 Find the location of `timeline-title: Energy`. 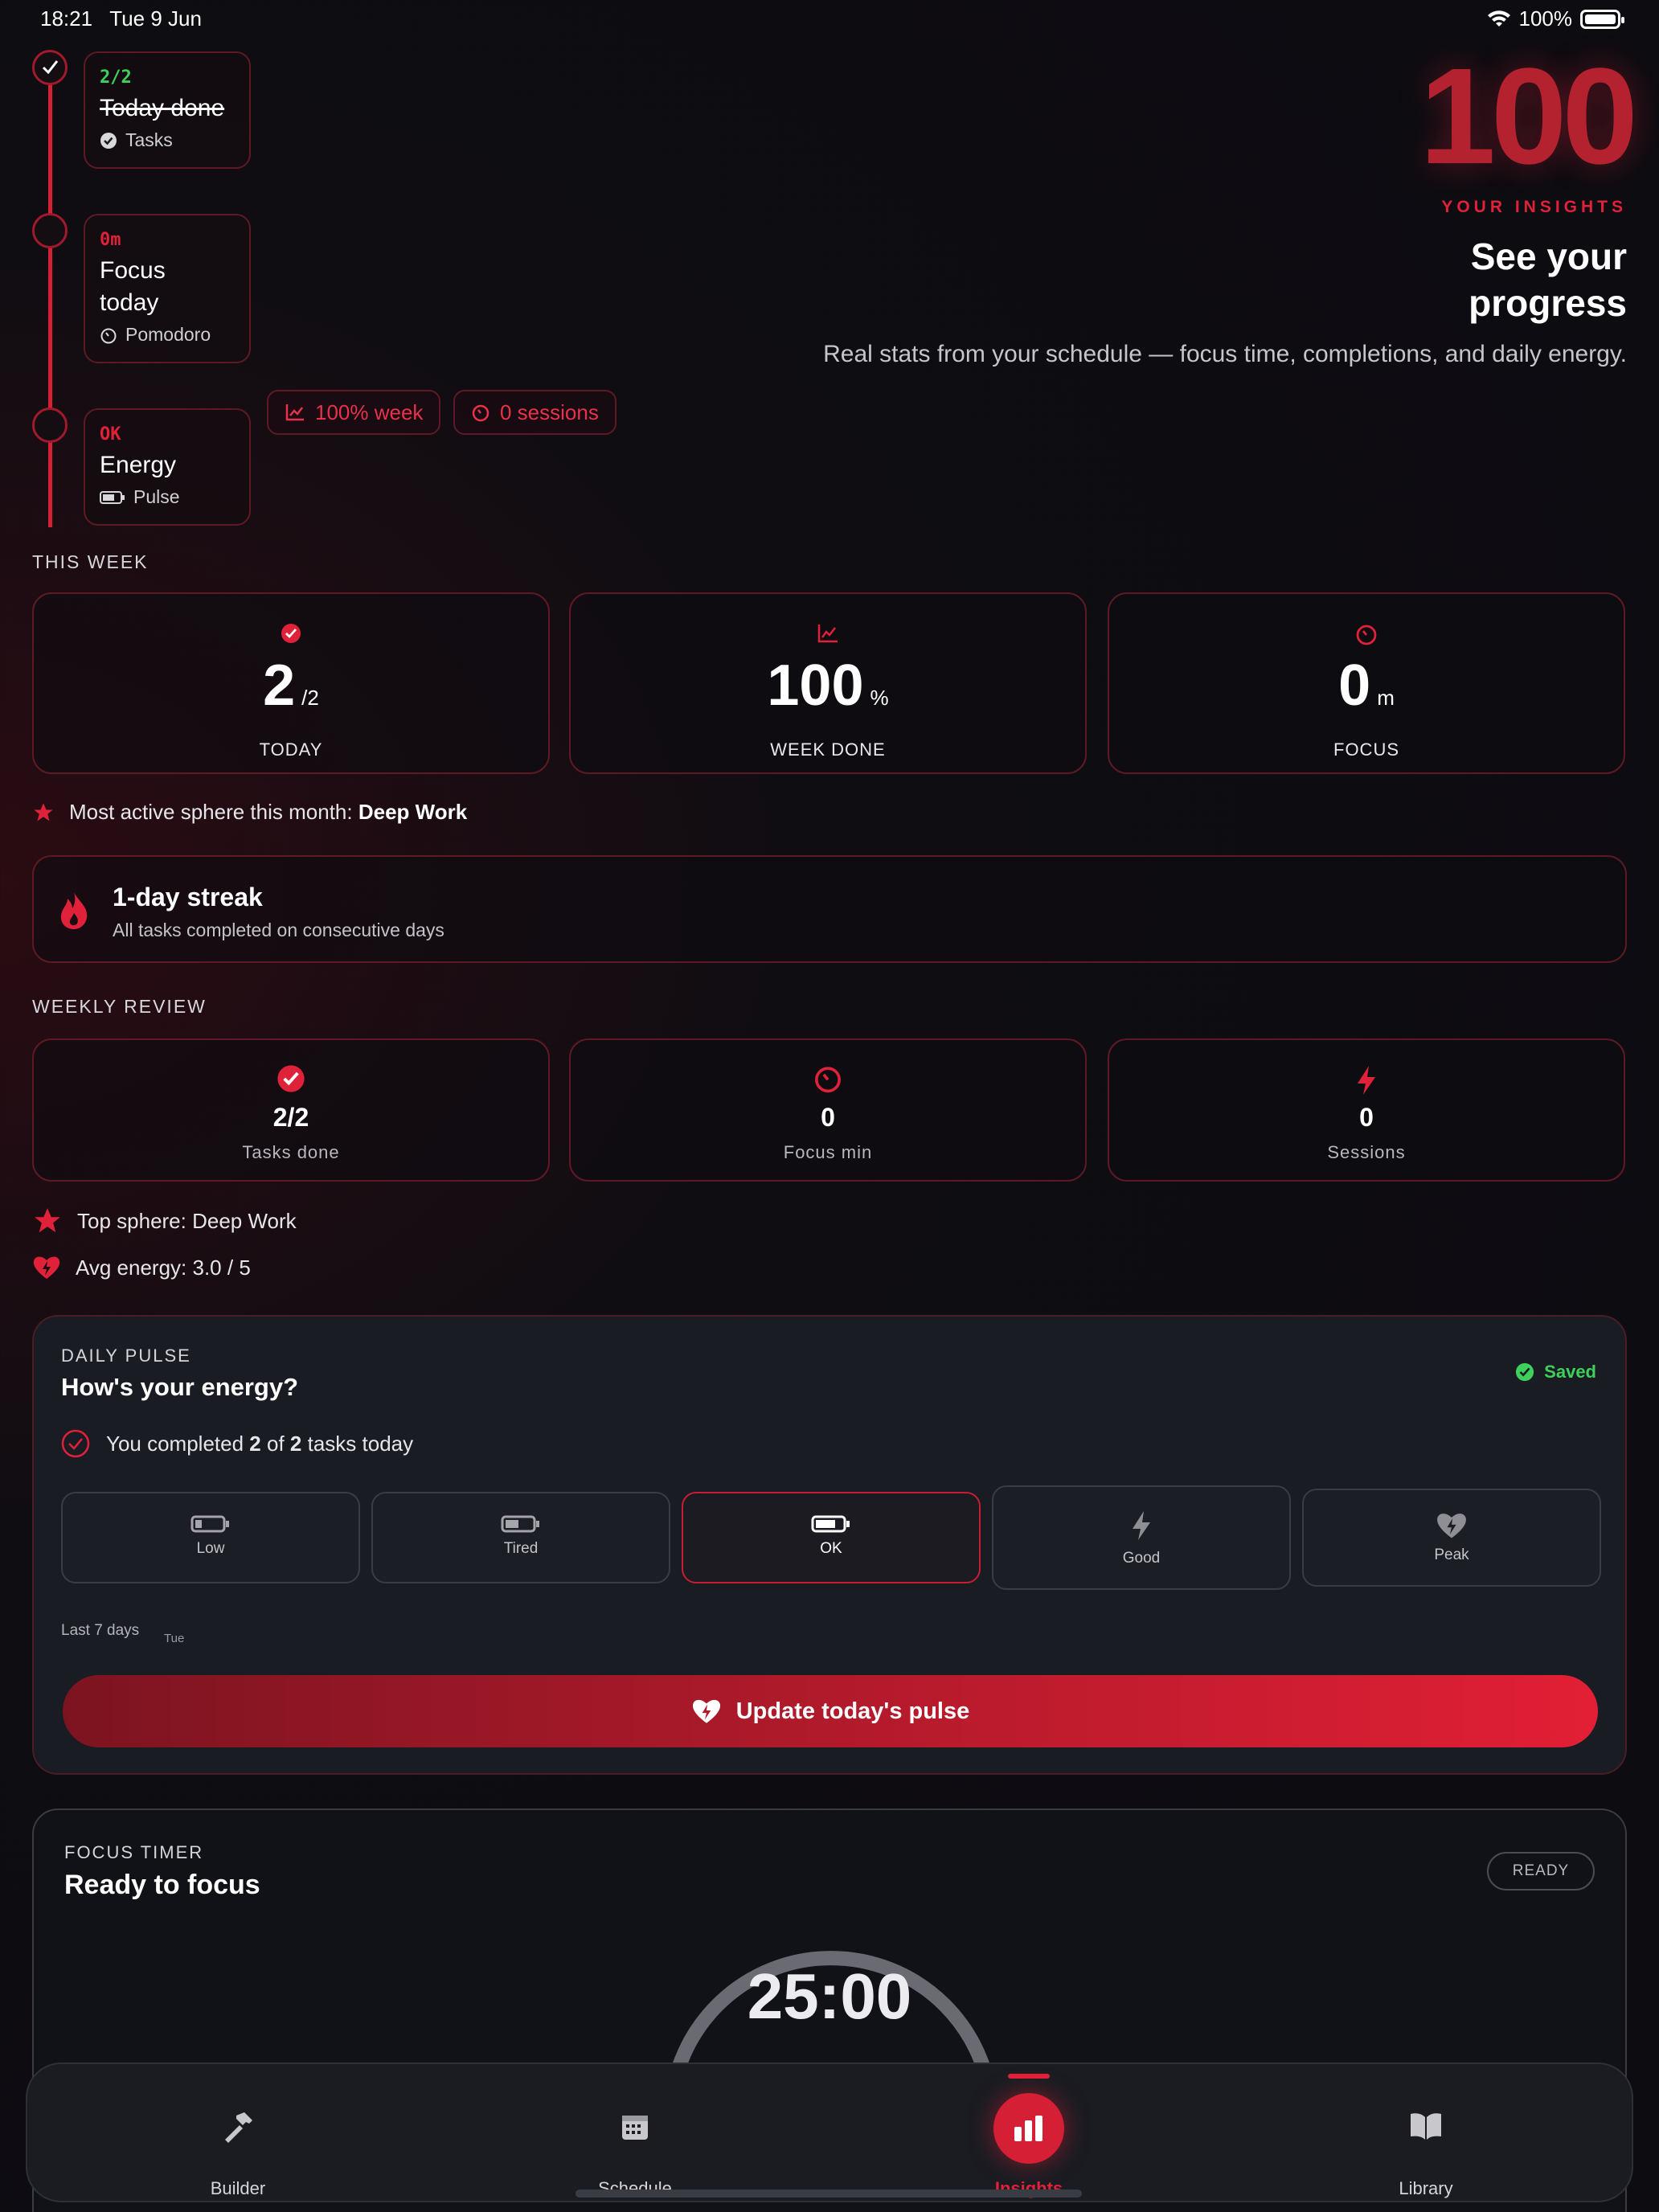

timeline-title: Energy is located at coordinates (138, 465).